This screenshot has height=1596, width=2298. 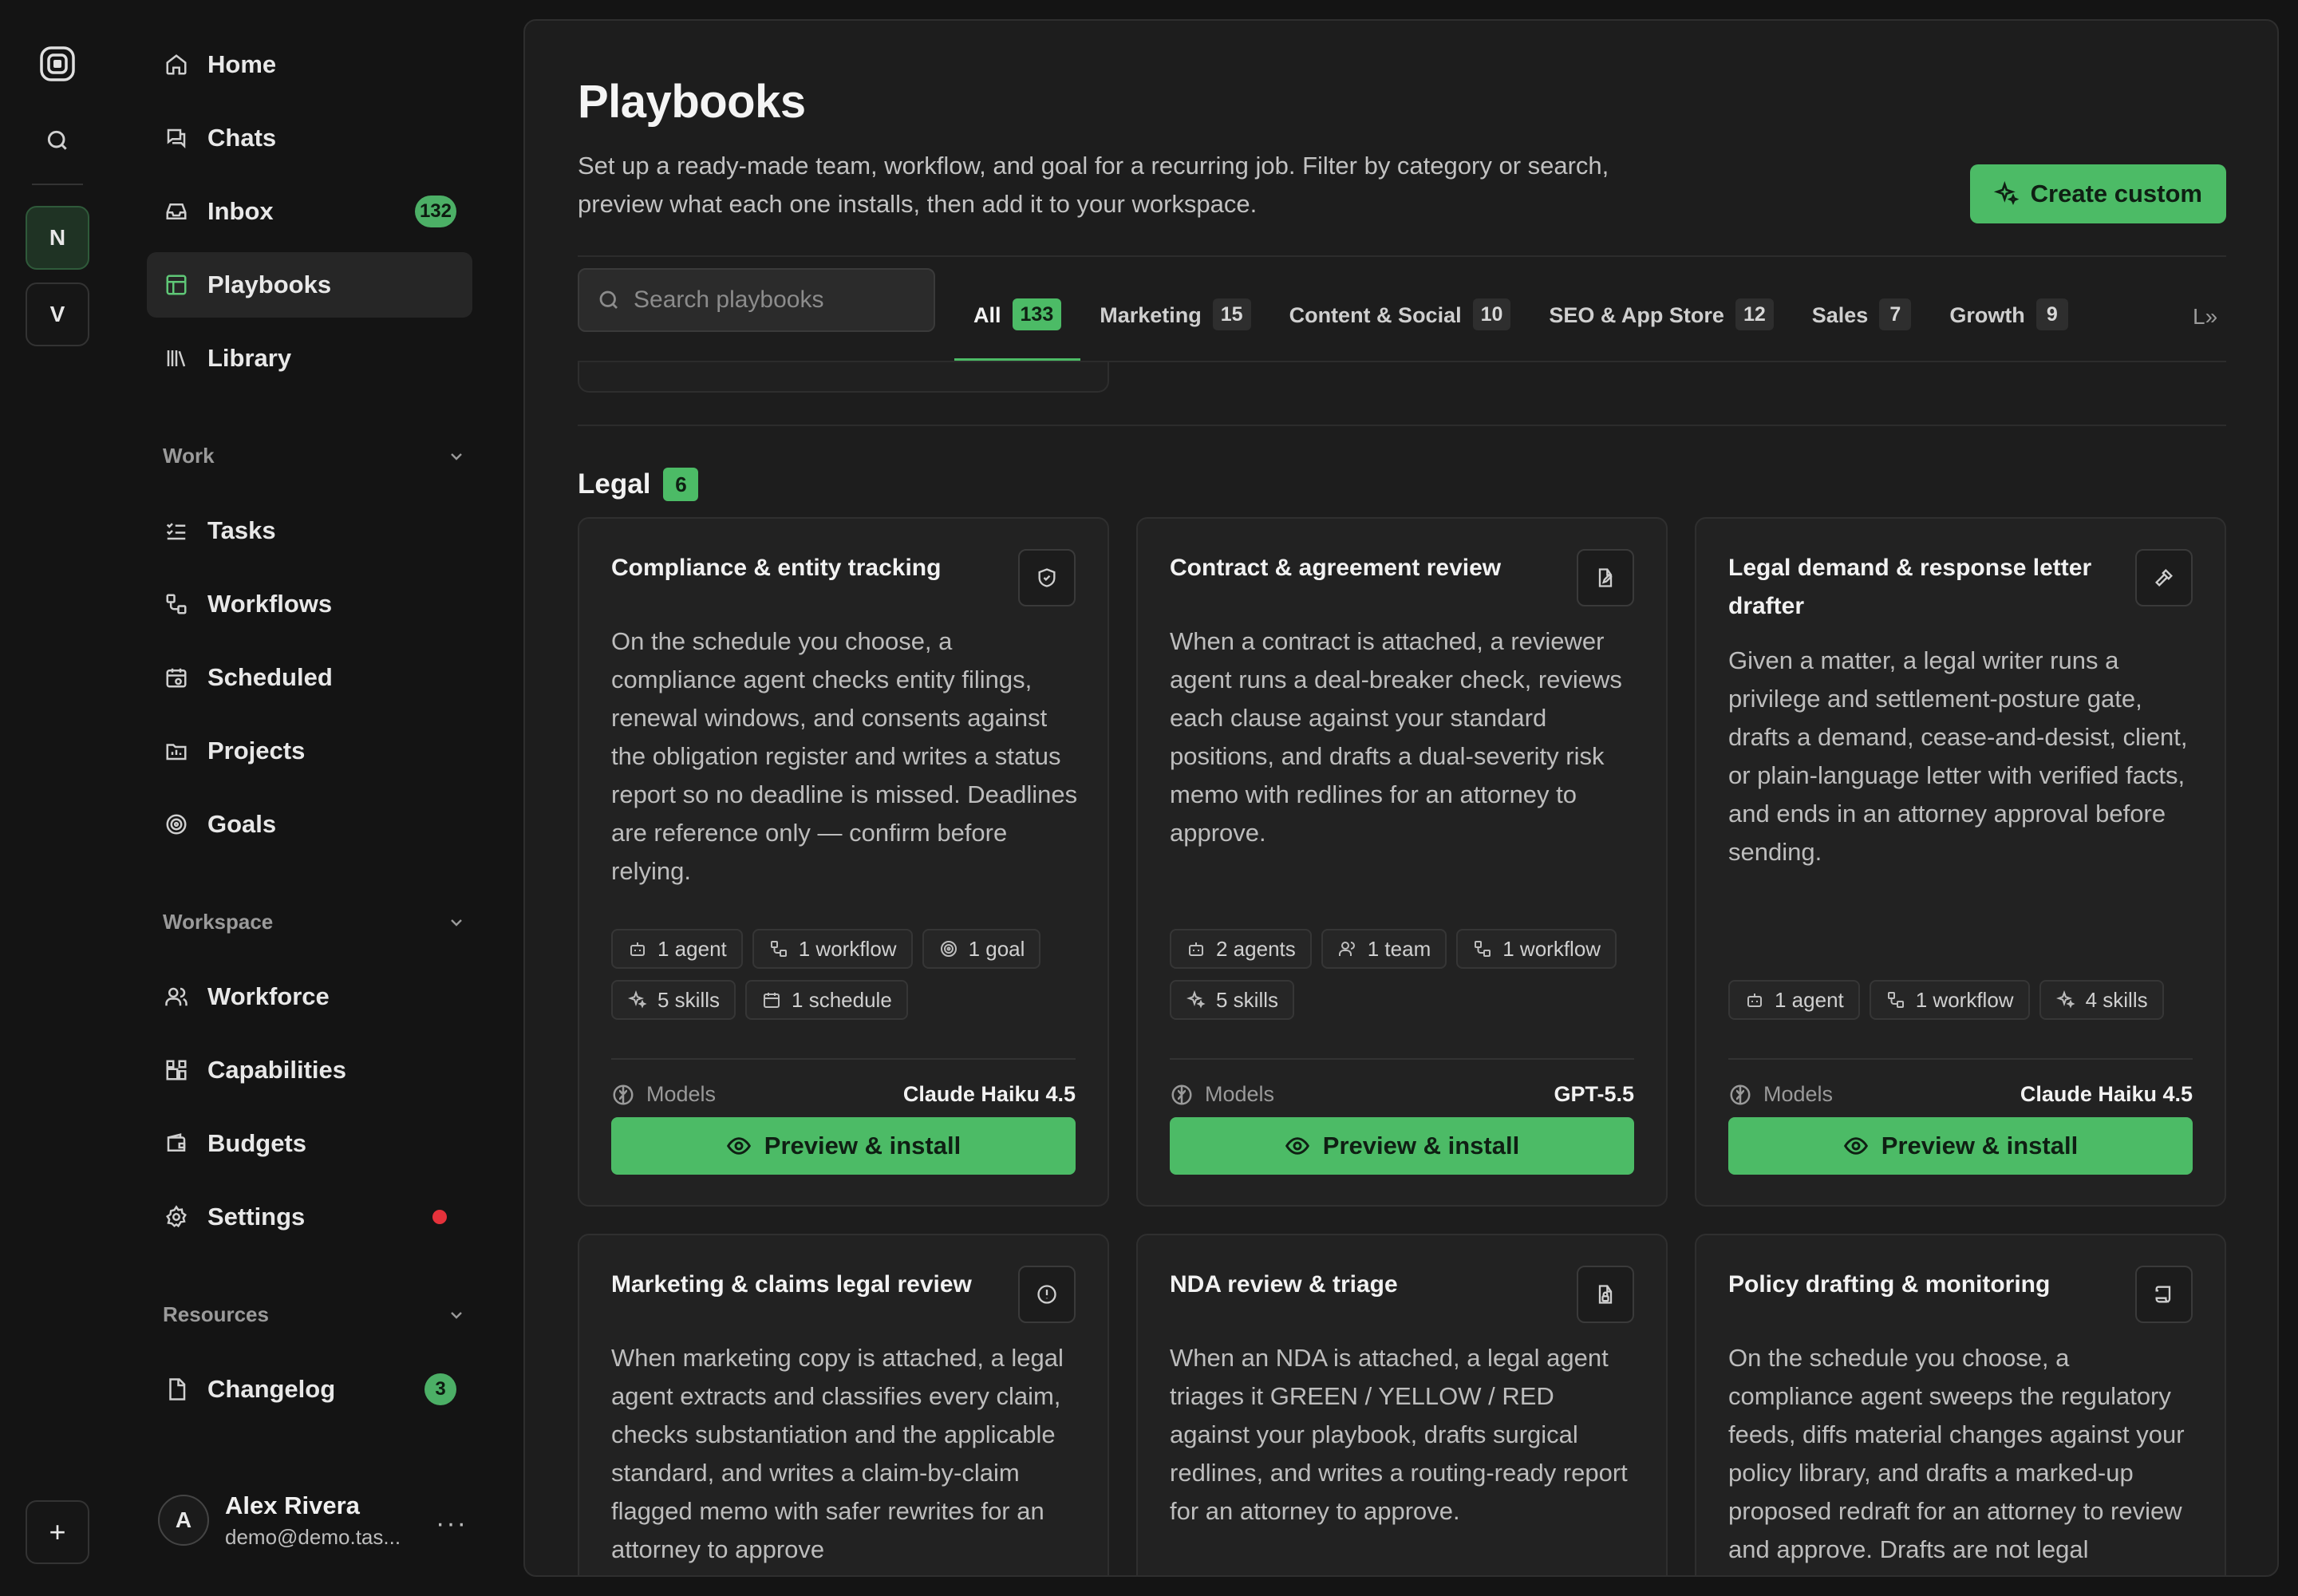 What do you see at coordinates (2008, 314) in the screenshot?
I see `tab-growth: Growth 9` at bounding box center [2008, 314].